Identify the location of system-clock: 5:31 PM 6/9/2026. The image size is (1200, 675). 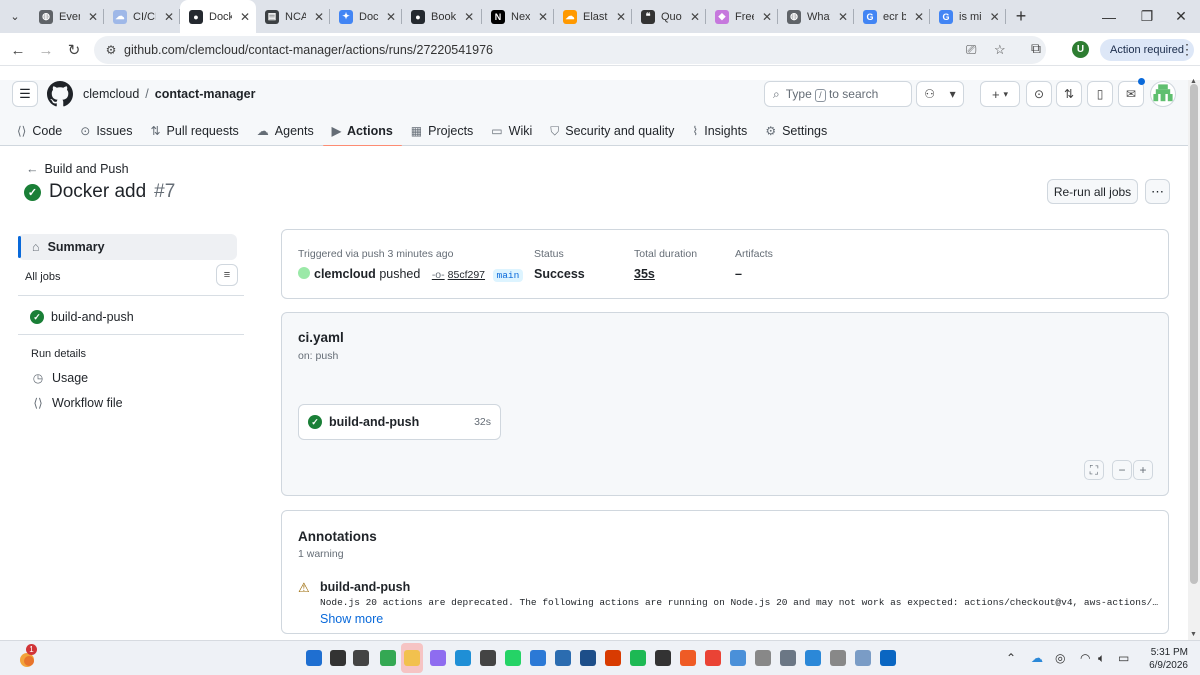
(1166, 659).